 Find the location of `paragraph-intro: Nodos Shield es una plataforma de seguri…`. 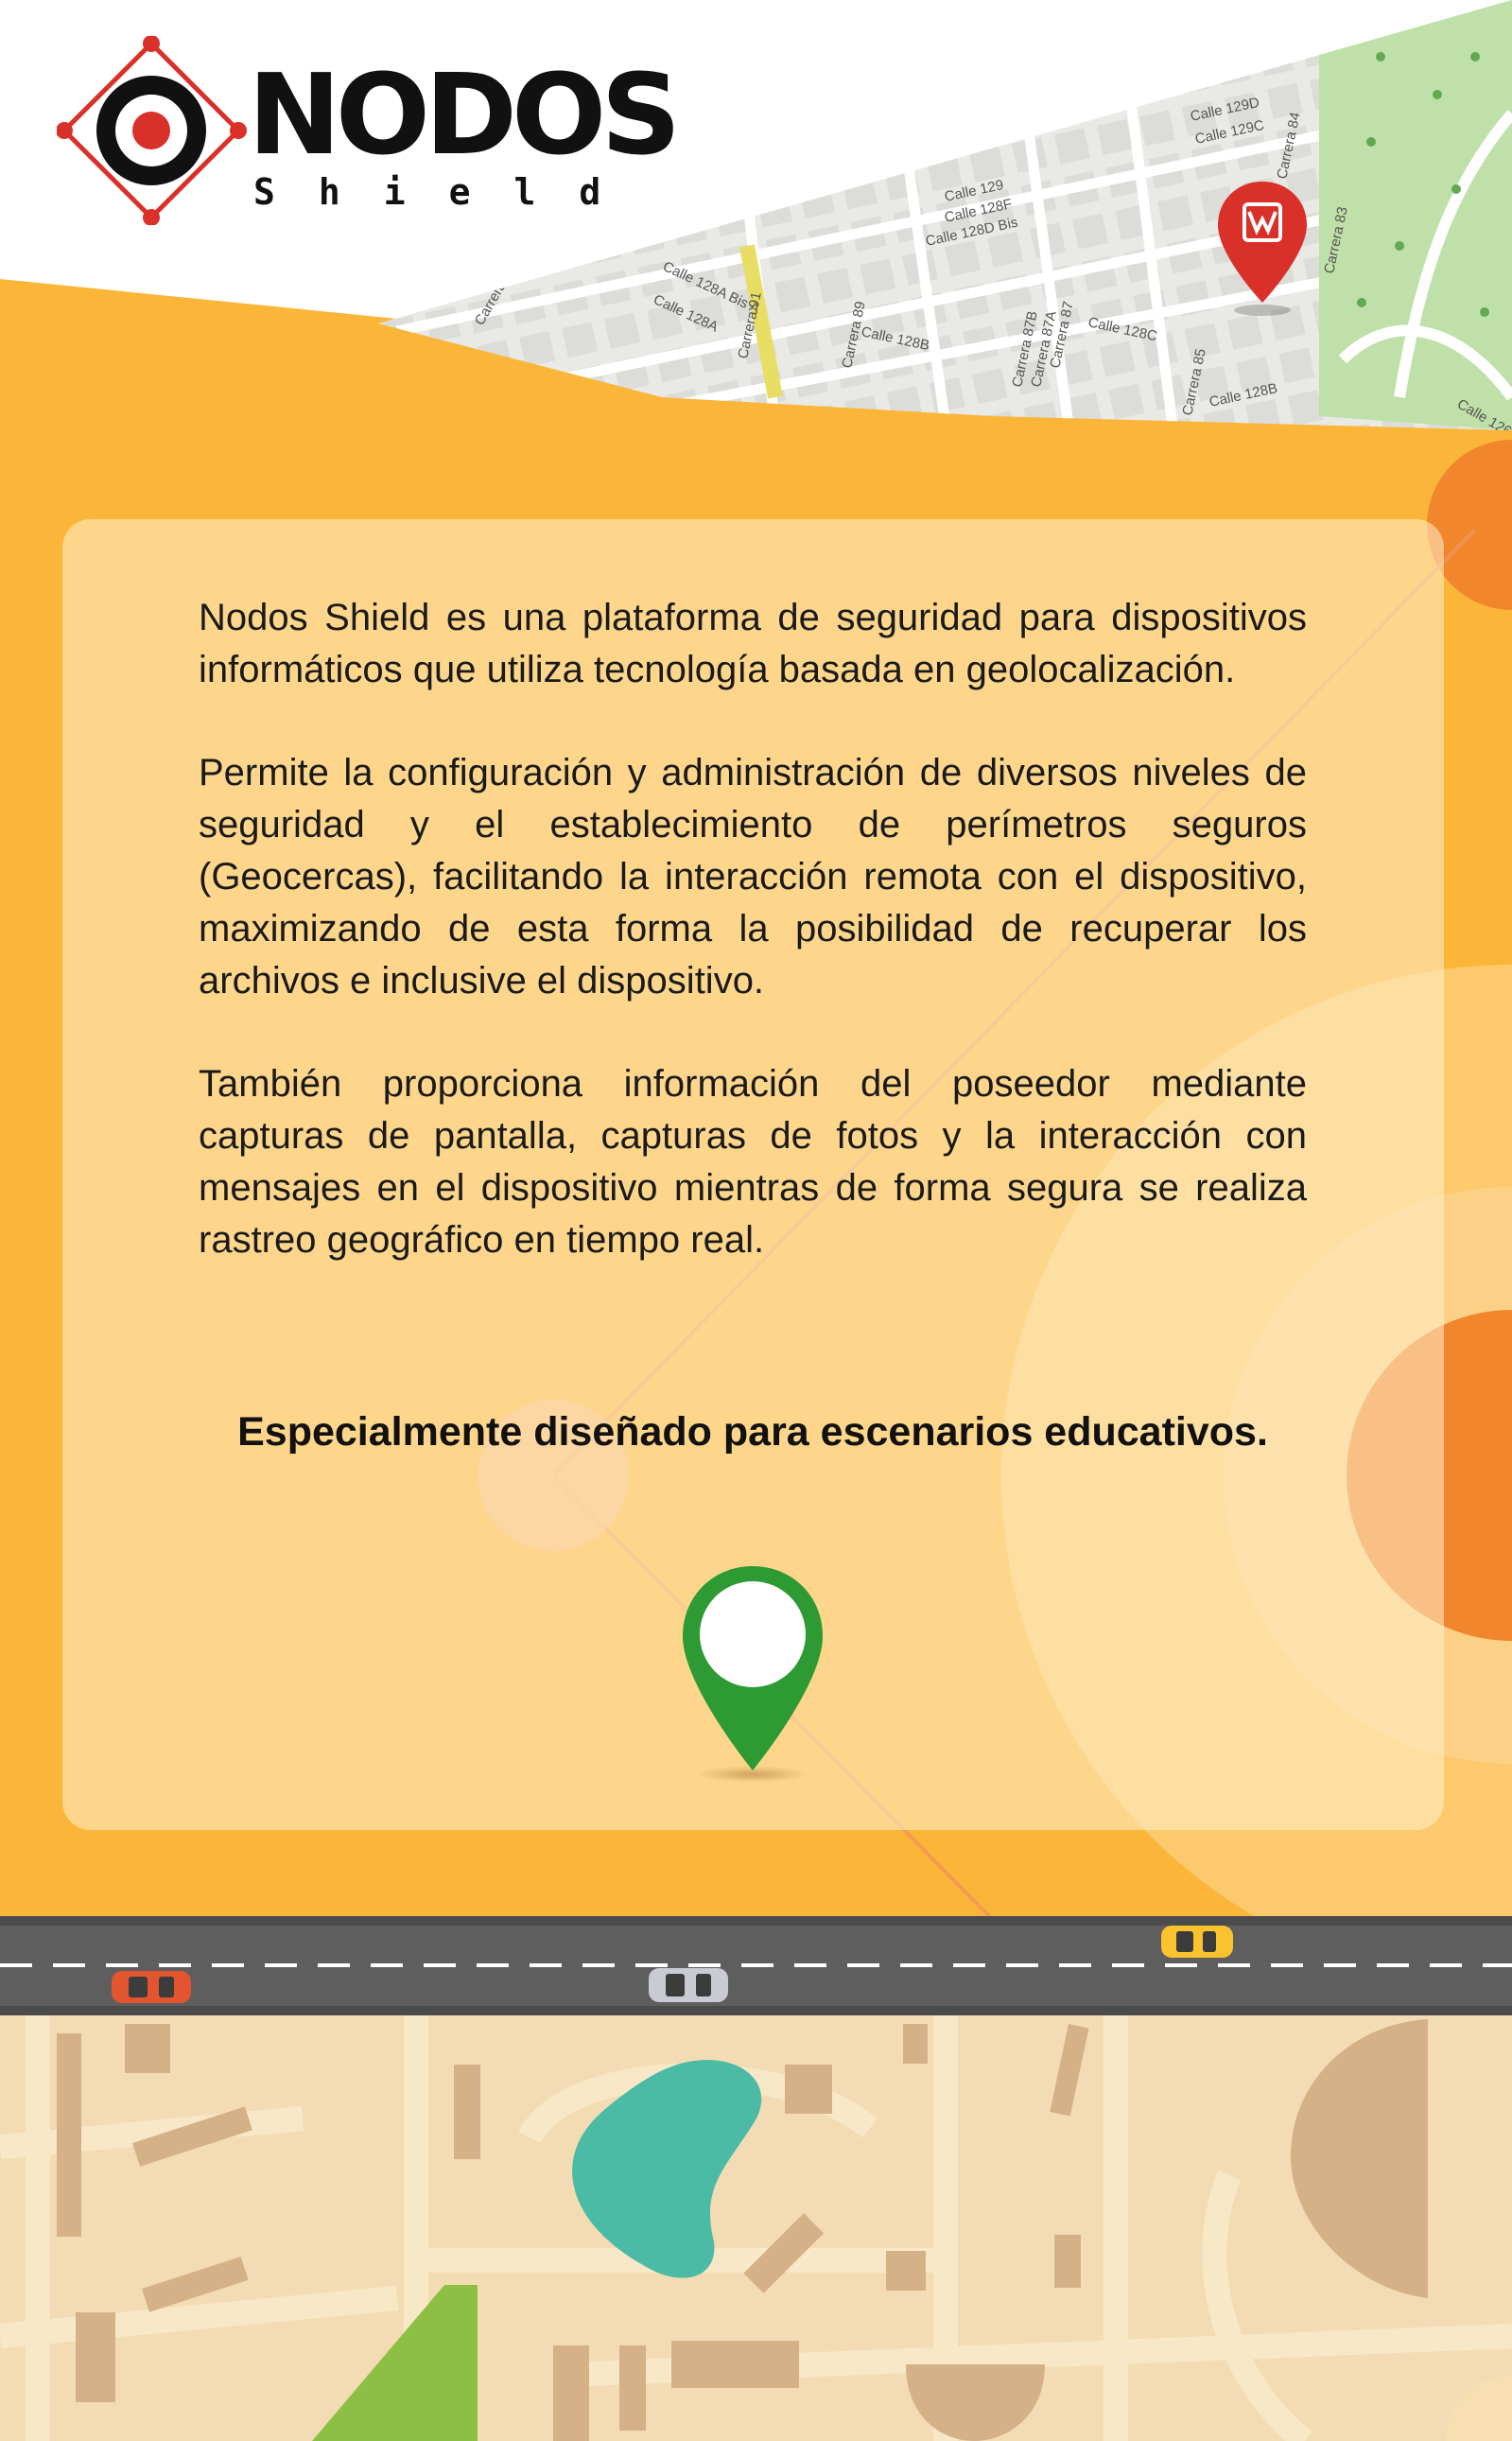

paragraph-intro: Nodos Shield es una plataforma de seguri… is located at coordinates (753, 643).